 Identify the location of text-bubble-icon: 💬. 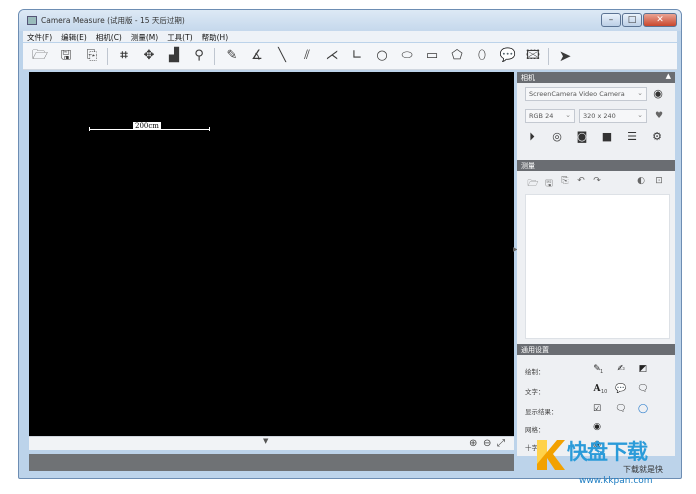
(621, 389).